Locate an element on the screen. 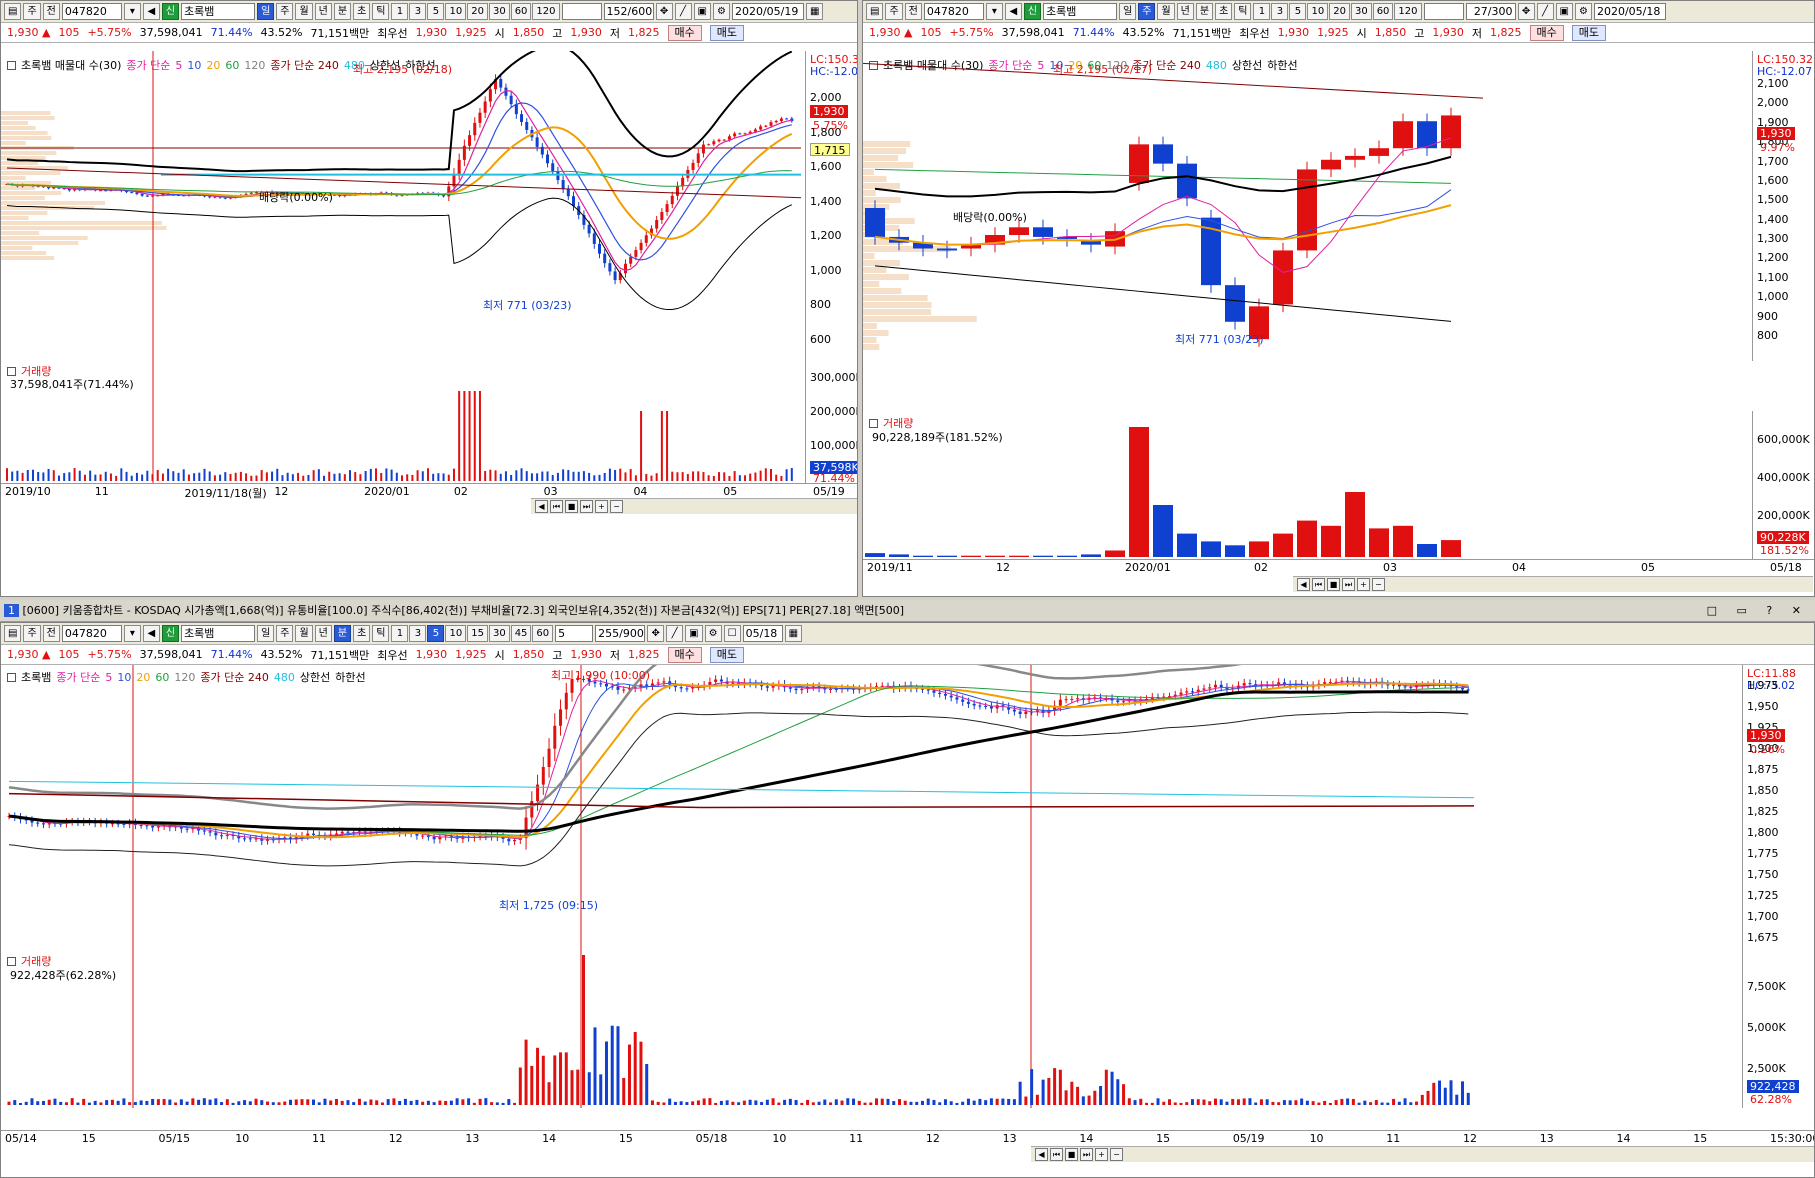 This screenshot has height=1178, width=1815. date-field: 2020/05/19 is located at coordinates (767, 11).